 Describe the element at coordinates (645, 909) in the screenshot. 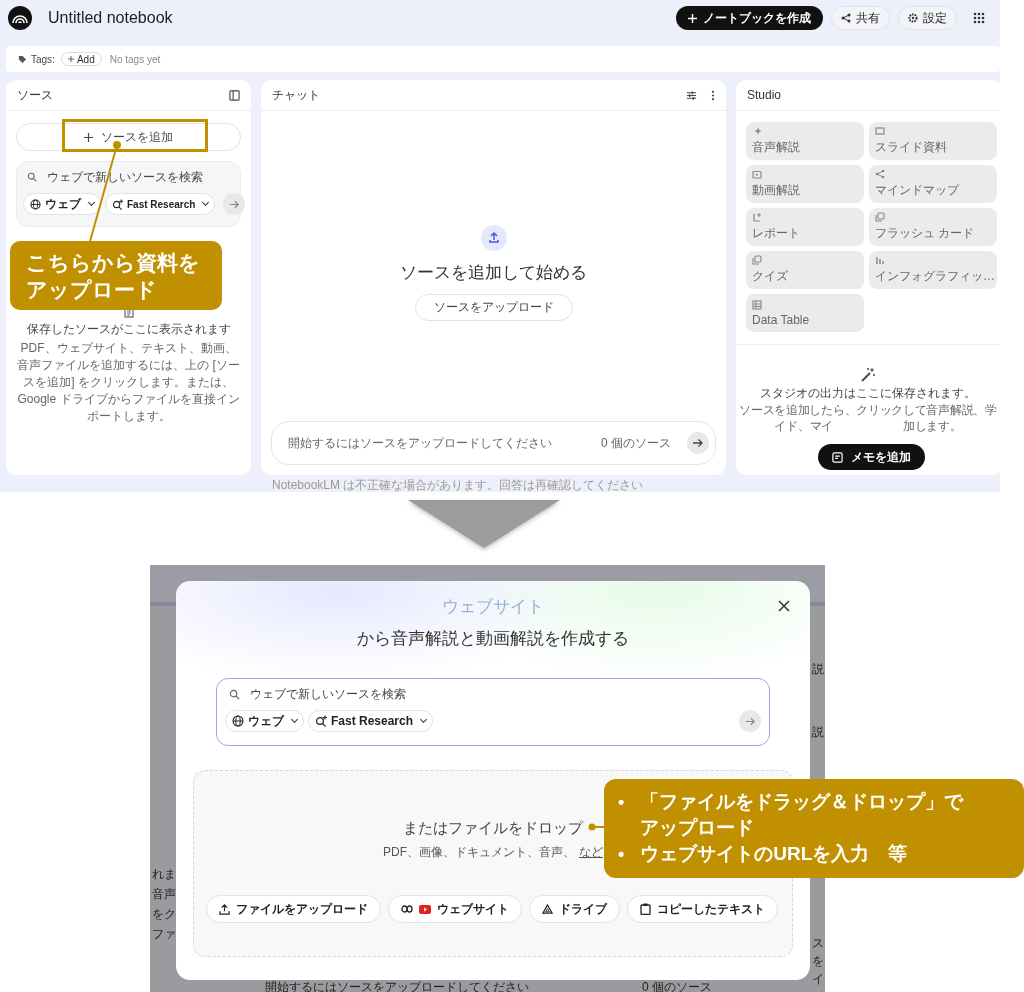

I see `clipboard-icon` at that location.